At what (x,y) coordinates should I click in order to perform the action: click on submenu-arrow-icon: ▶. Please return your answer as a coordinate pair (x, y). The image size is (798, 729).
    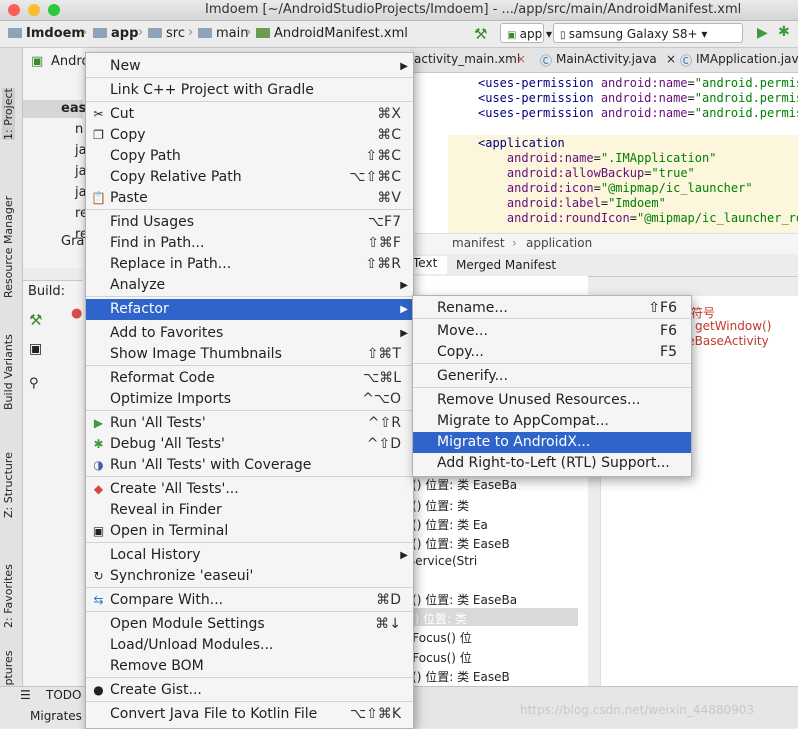
    Looking at the image, I should click on (404, 333).